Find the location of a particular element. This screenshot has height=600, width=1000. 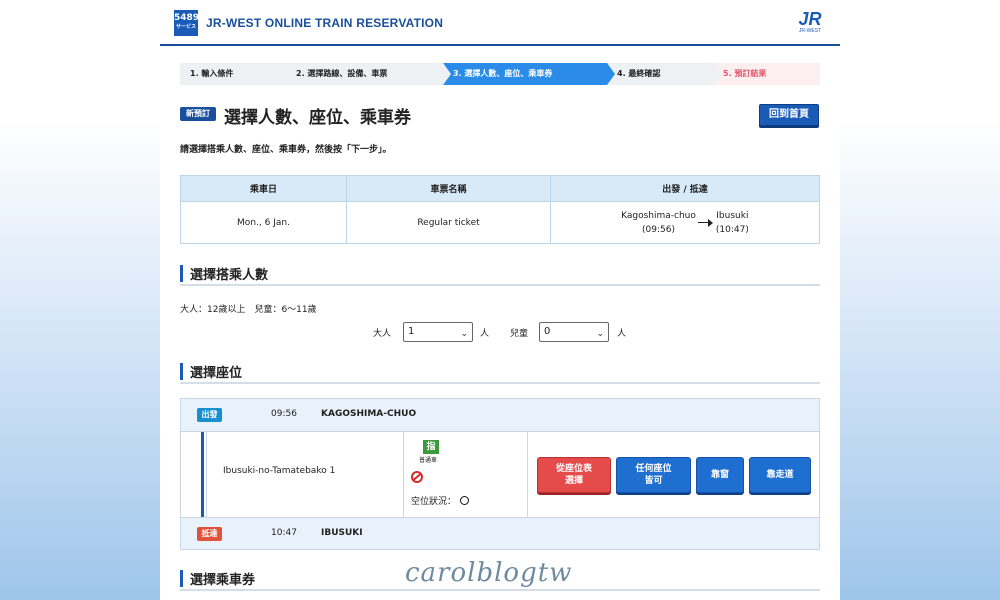

to-station-block: Ibusuki (10:47) is located at coordinates (732, 223).